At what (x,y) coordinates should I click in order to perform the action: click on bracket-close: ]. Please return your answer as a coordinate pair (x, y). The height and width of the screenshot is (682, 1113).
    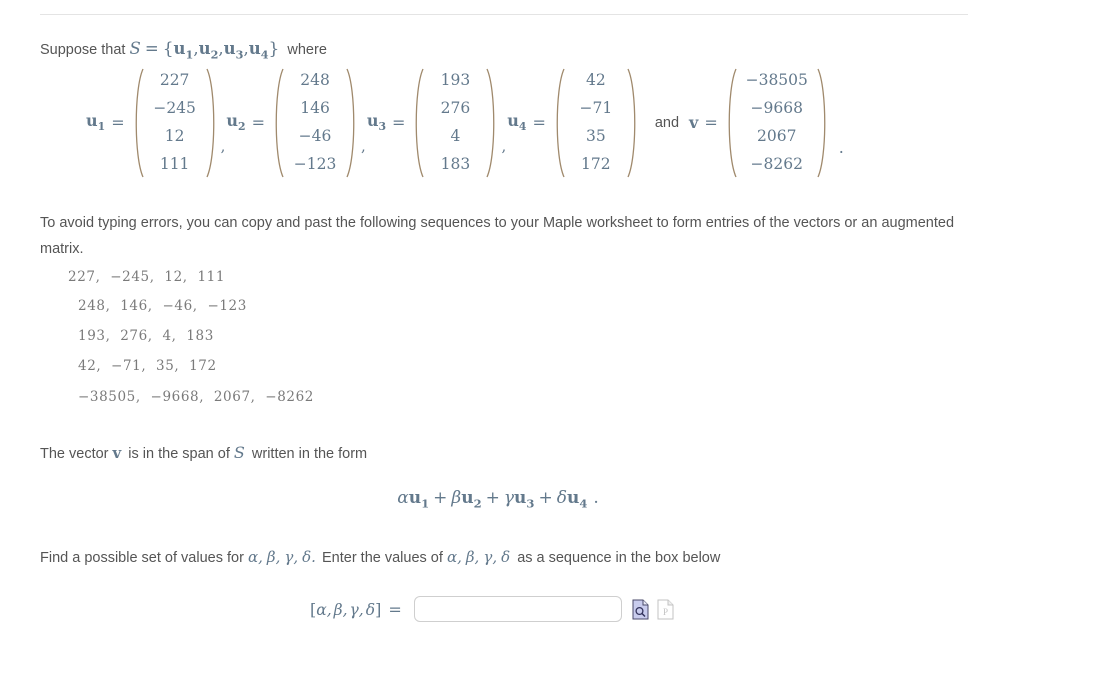
    Looking at the image, I should click on (378, 609).